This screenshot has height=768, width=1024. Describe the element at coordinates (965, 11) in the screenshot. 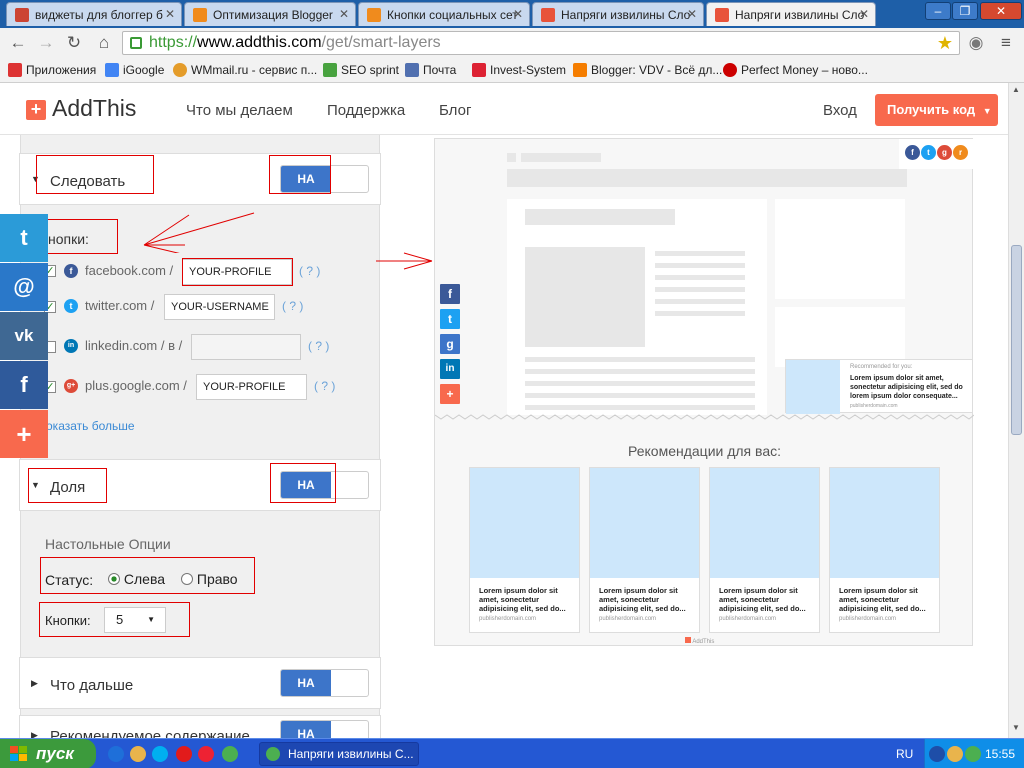

I see `restore-button: ❐` at that location.